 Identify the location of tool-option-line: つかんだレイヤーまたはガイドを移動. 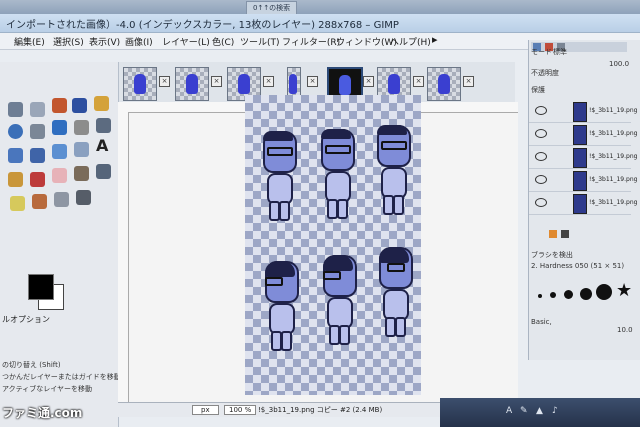
(61, 377).